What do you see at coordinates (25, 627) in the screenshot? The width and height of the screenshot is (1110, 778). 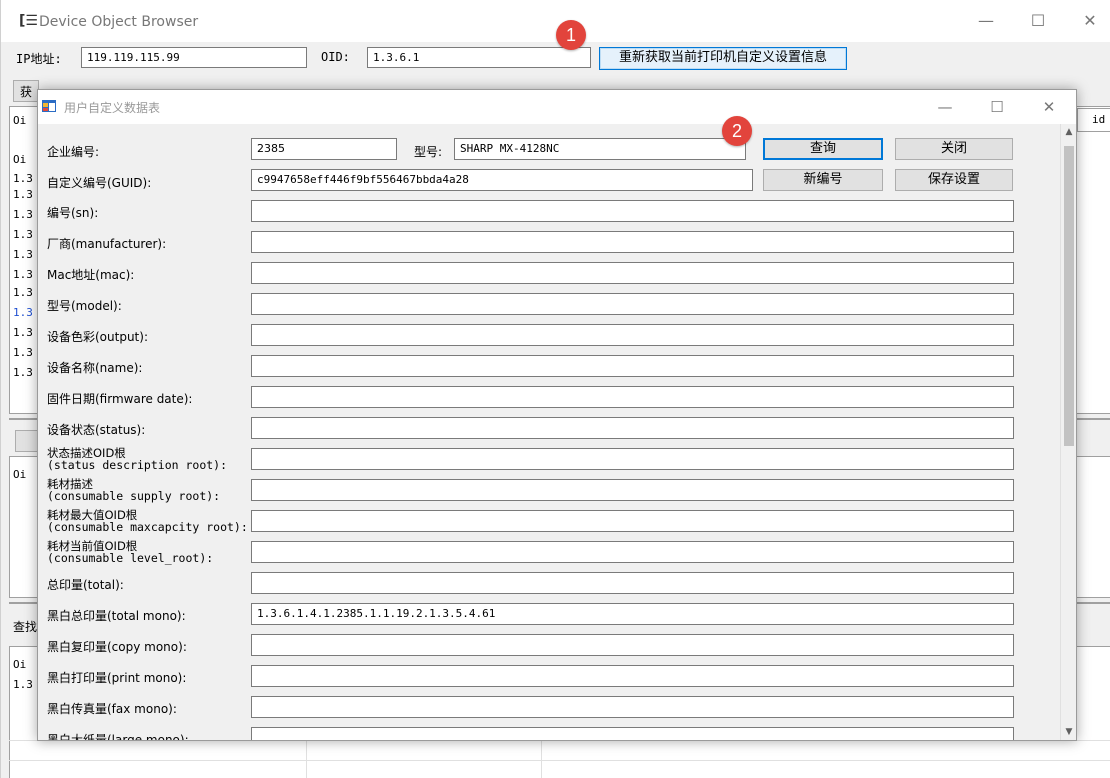 I see `query-label: 查找` at bounding box center [25, 627].